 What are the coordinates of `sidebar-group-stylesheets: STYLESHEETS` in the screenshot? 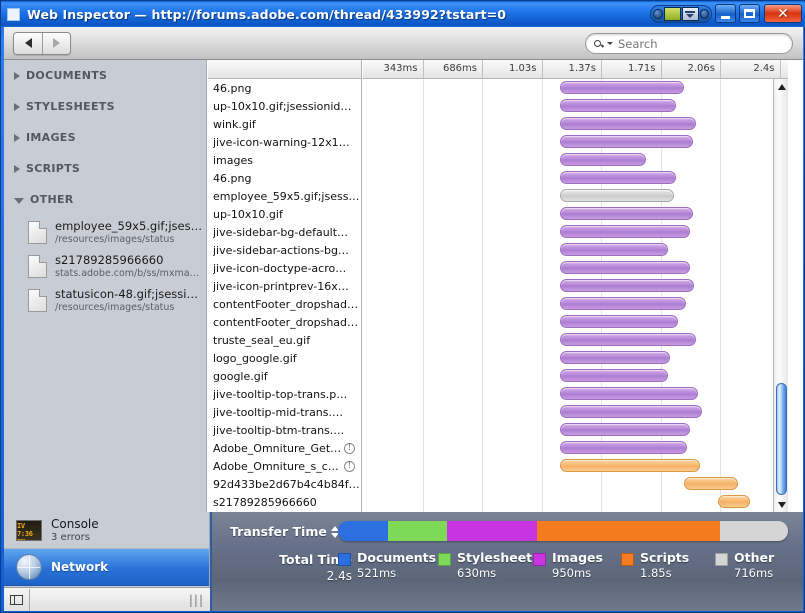 It's located at (105, 106).